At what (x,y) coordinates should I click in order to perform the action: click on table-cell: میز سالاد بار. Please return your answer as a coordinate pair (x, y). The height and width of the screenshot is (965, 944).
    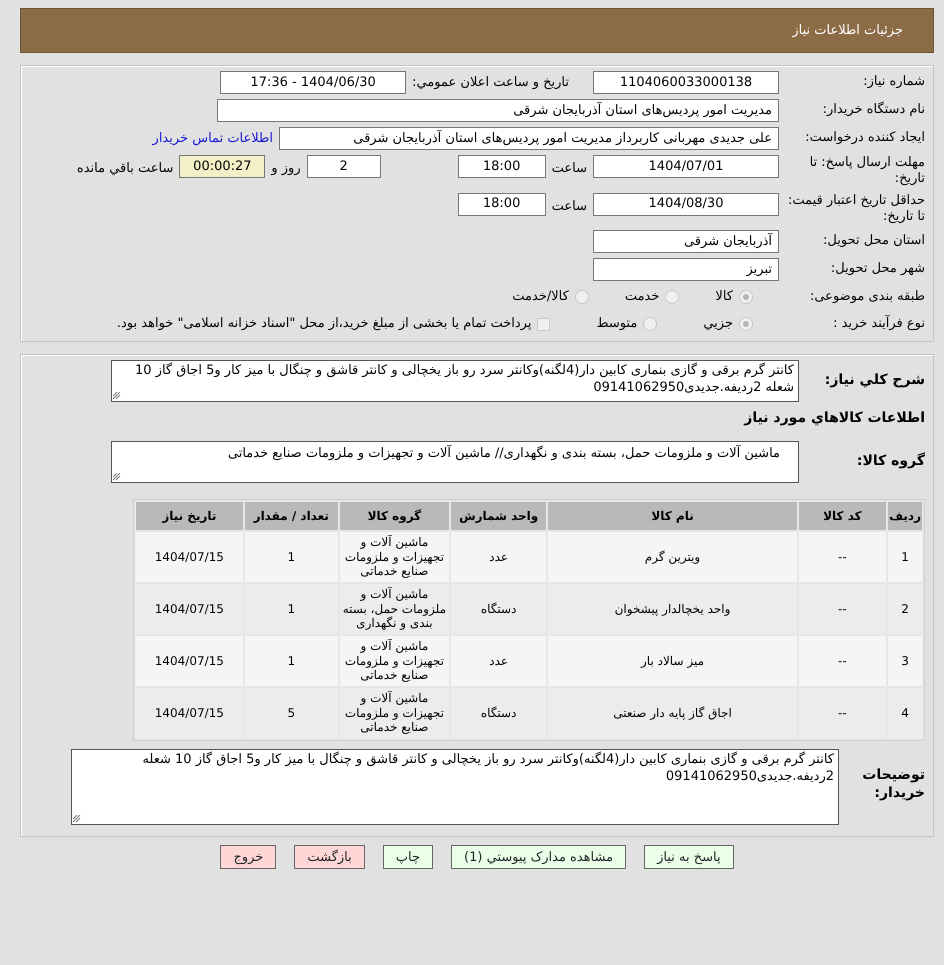
    Looking at the image, I should click on (672, 661).